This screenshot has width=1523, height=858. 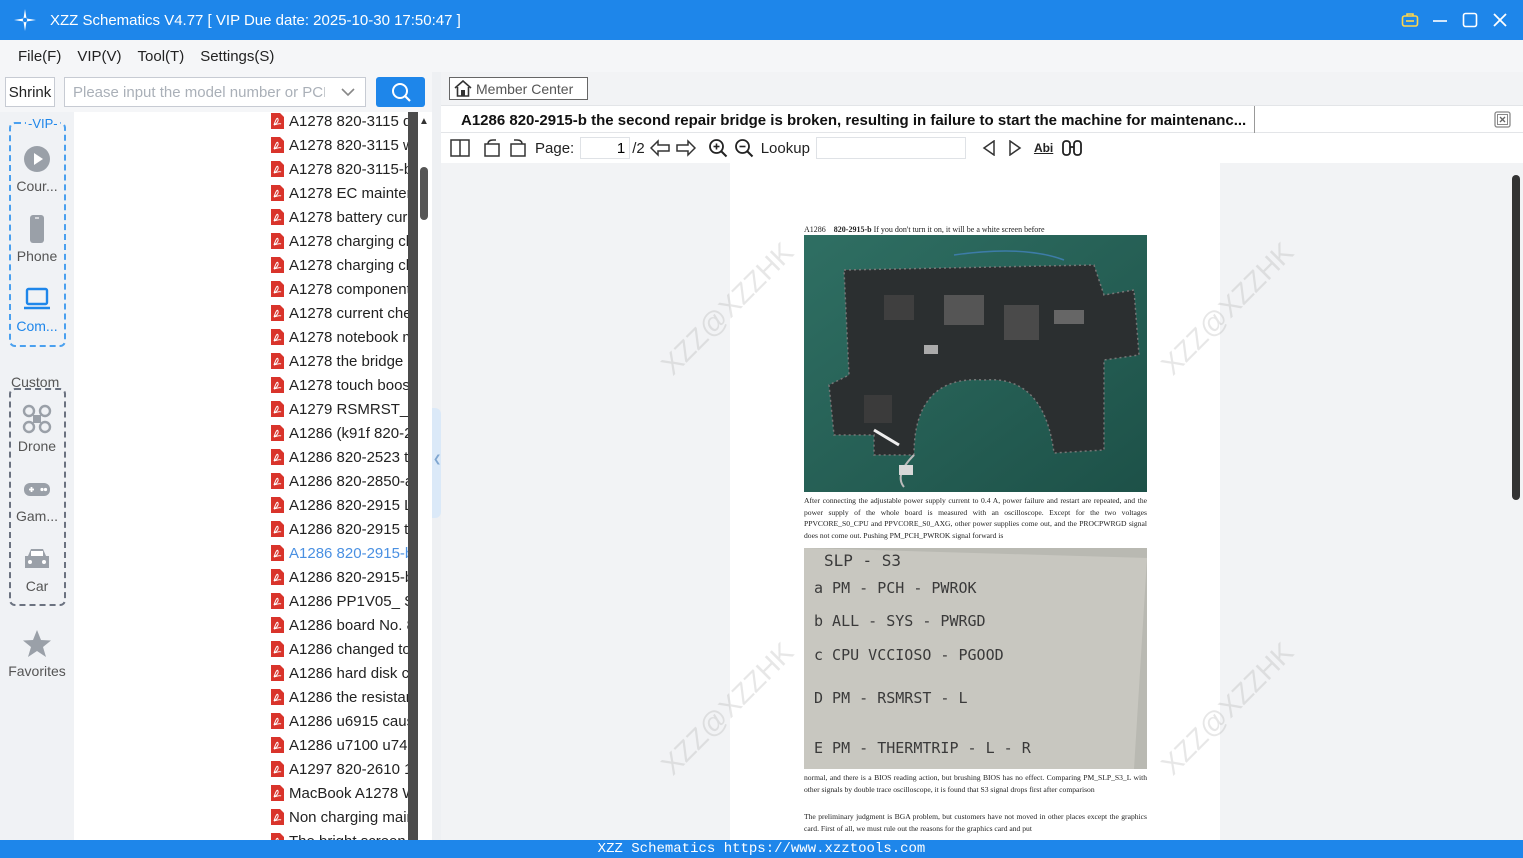 I want to click on rotate-right-icon, so click(x=518, y=148).